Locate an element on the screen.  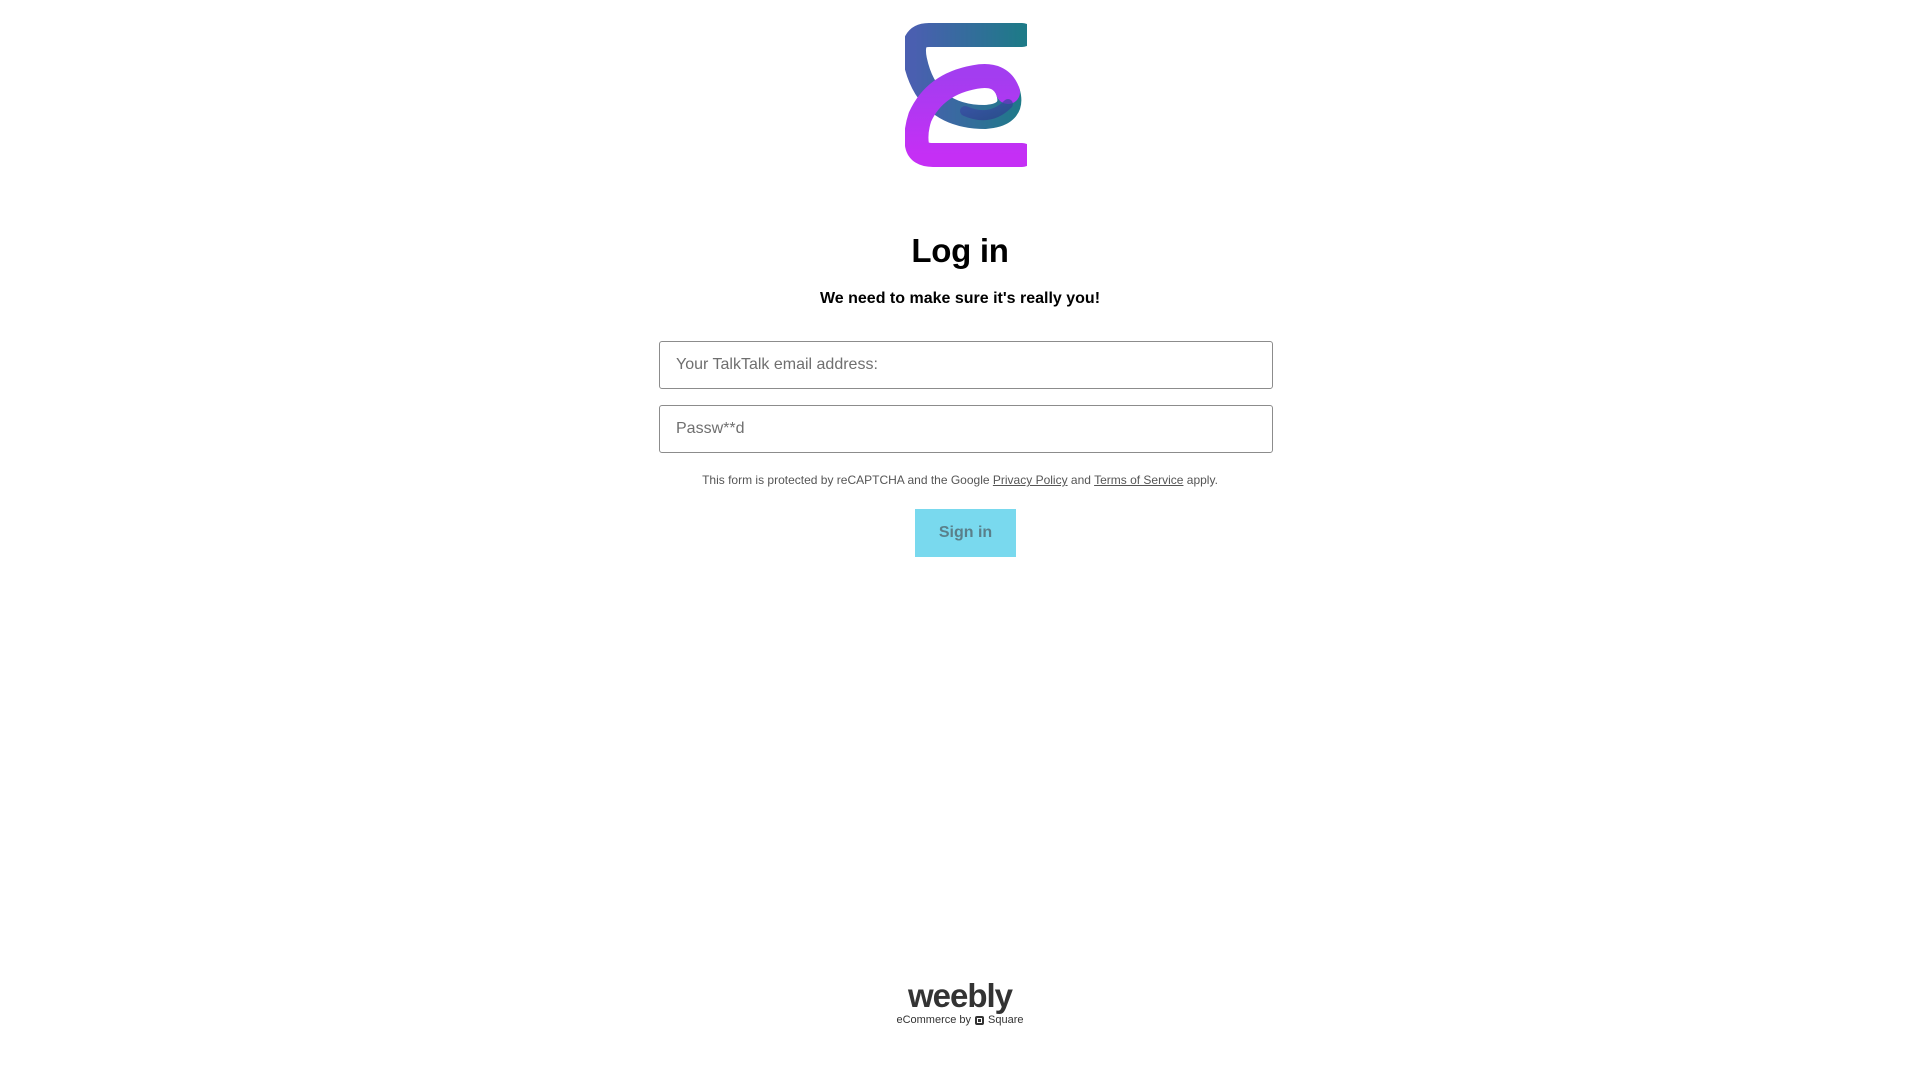
notice-and: and is located at coordinates (1080, 480).